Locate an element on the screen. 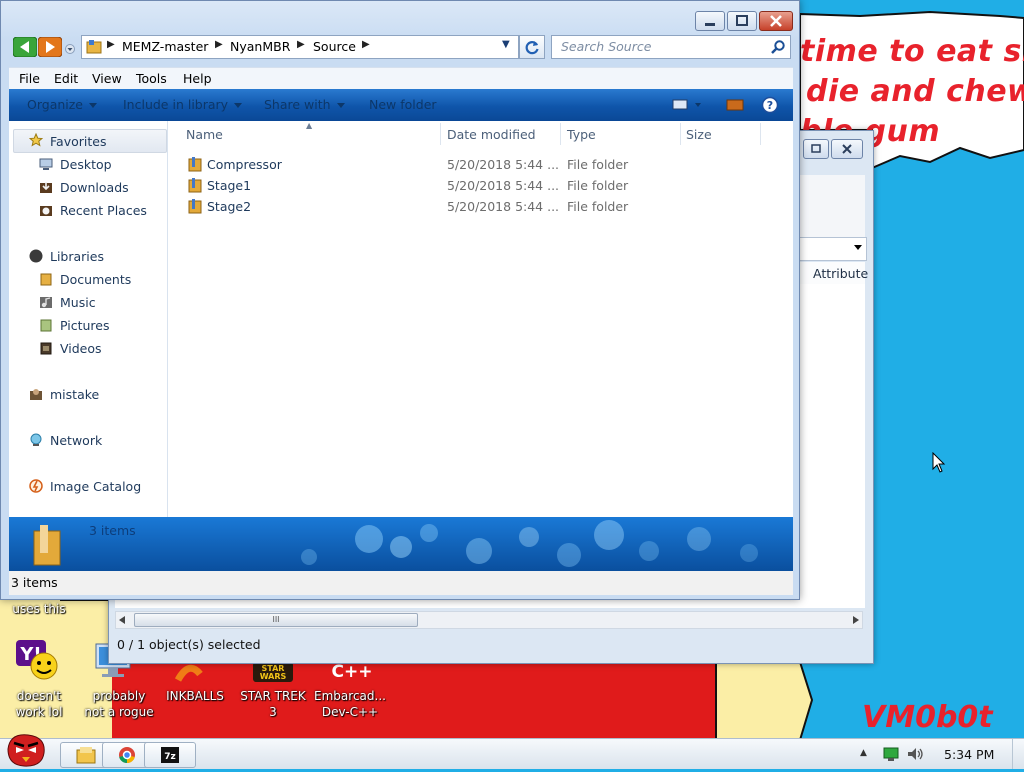 The height and width of the screenshot is (772, 1024). nav-documents: Documents is located at coordinates (95, 279).